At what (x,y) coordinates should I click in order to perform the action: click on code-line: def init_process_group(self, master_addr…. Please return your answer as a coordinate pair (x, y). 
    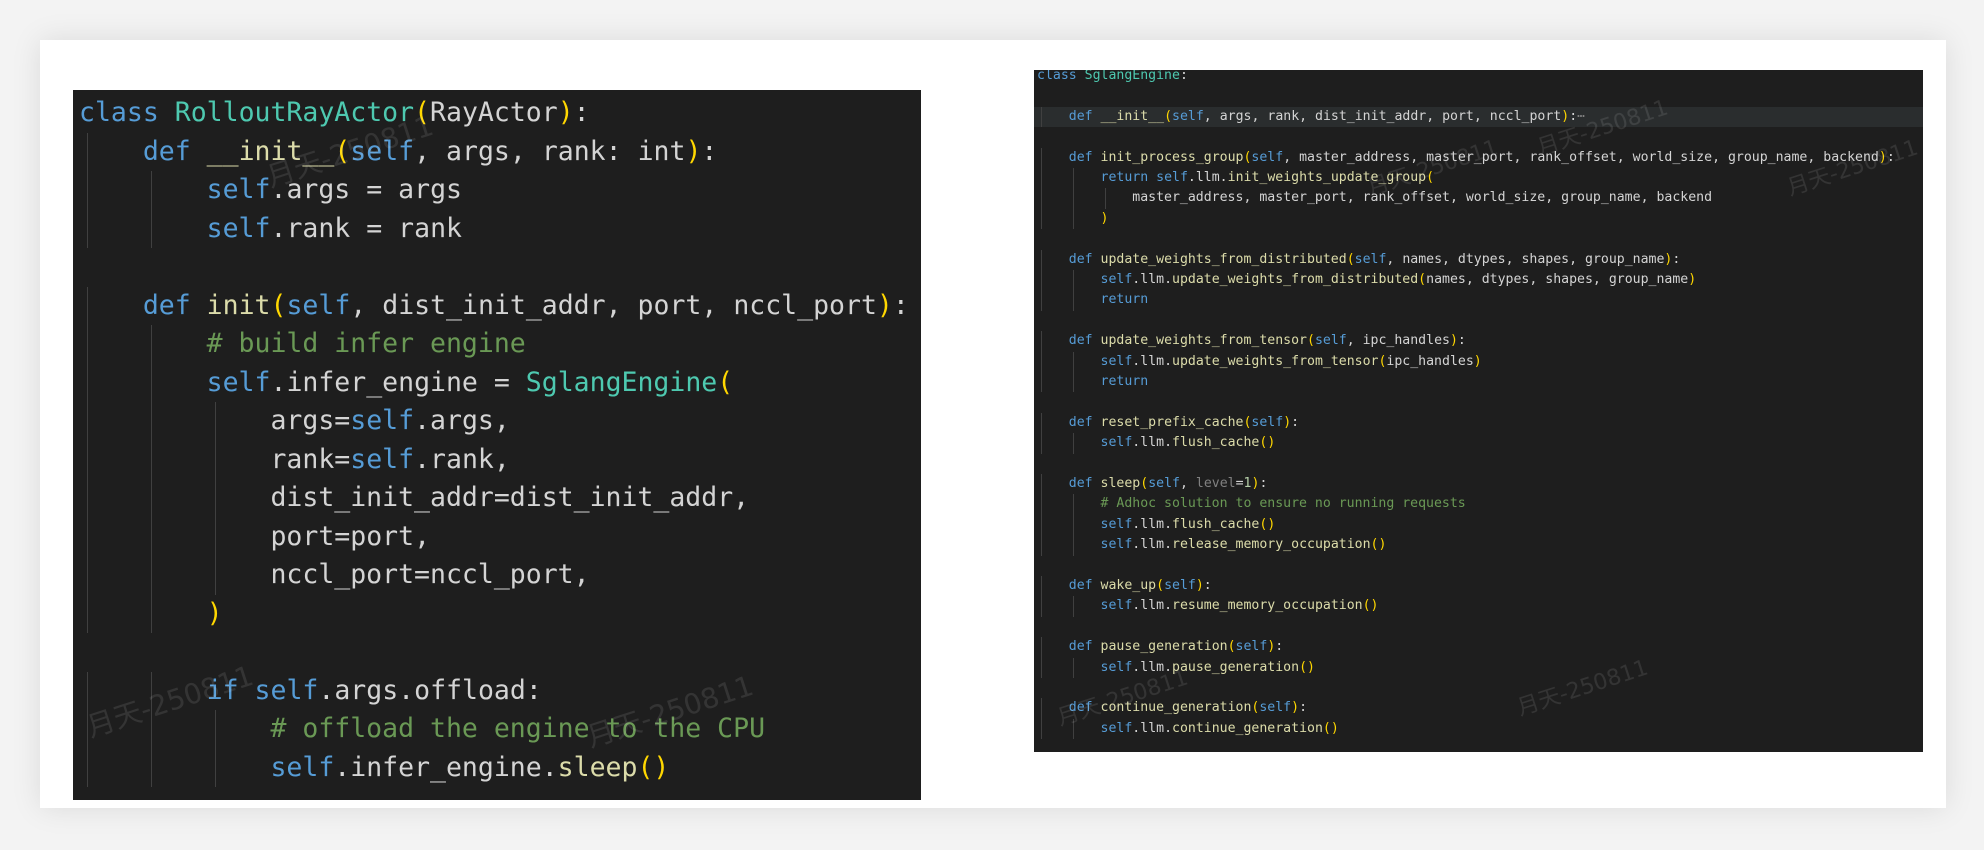
    Looking at the image, I should click on (1478, 157).